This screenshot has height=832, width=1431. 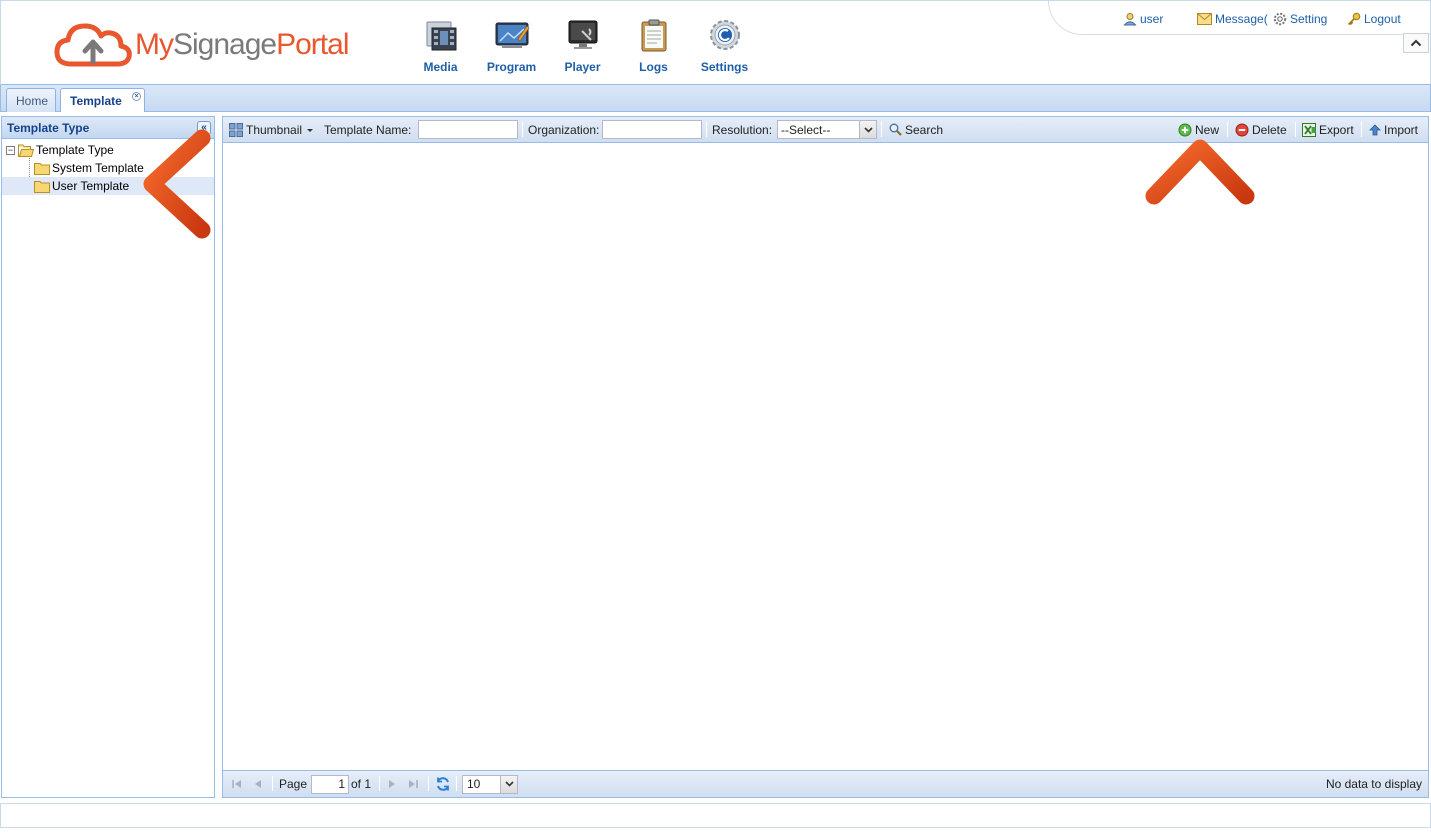 What do you see at coordinates (75, 150) in the screenshot?
I see `tree-label-root: Template Type` at bounding box center [75, 150].